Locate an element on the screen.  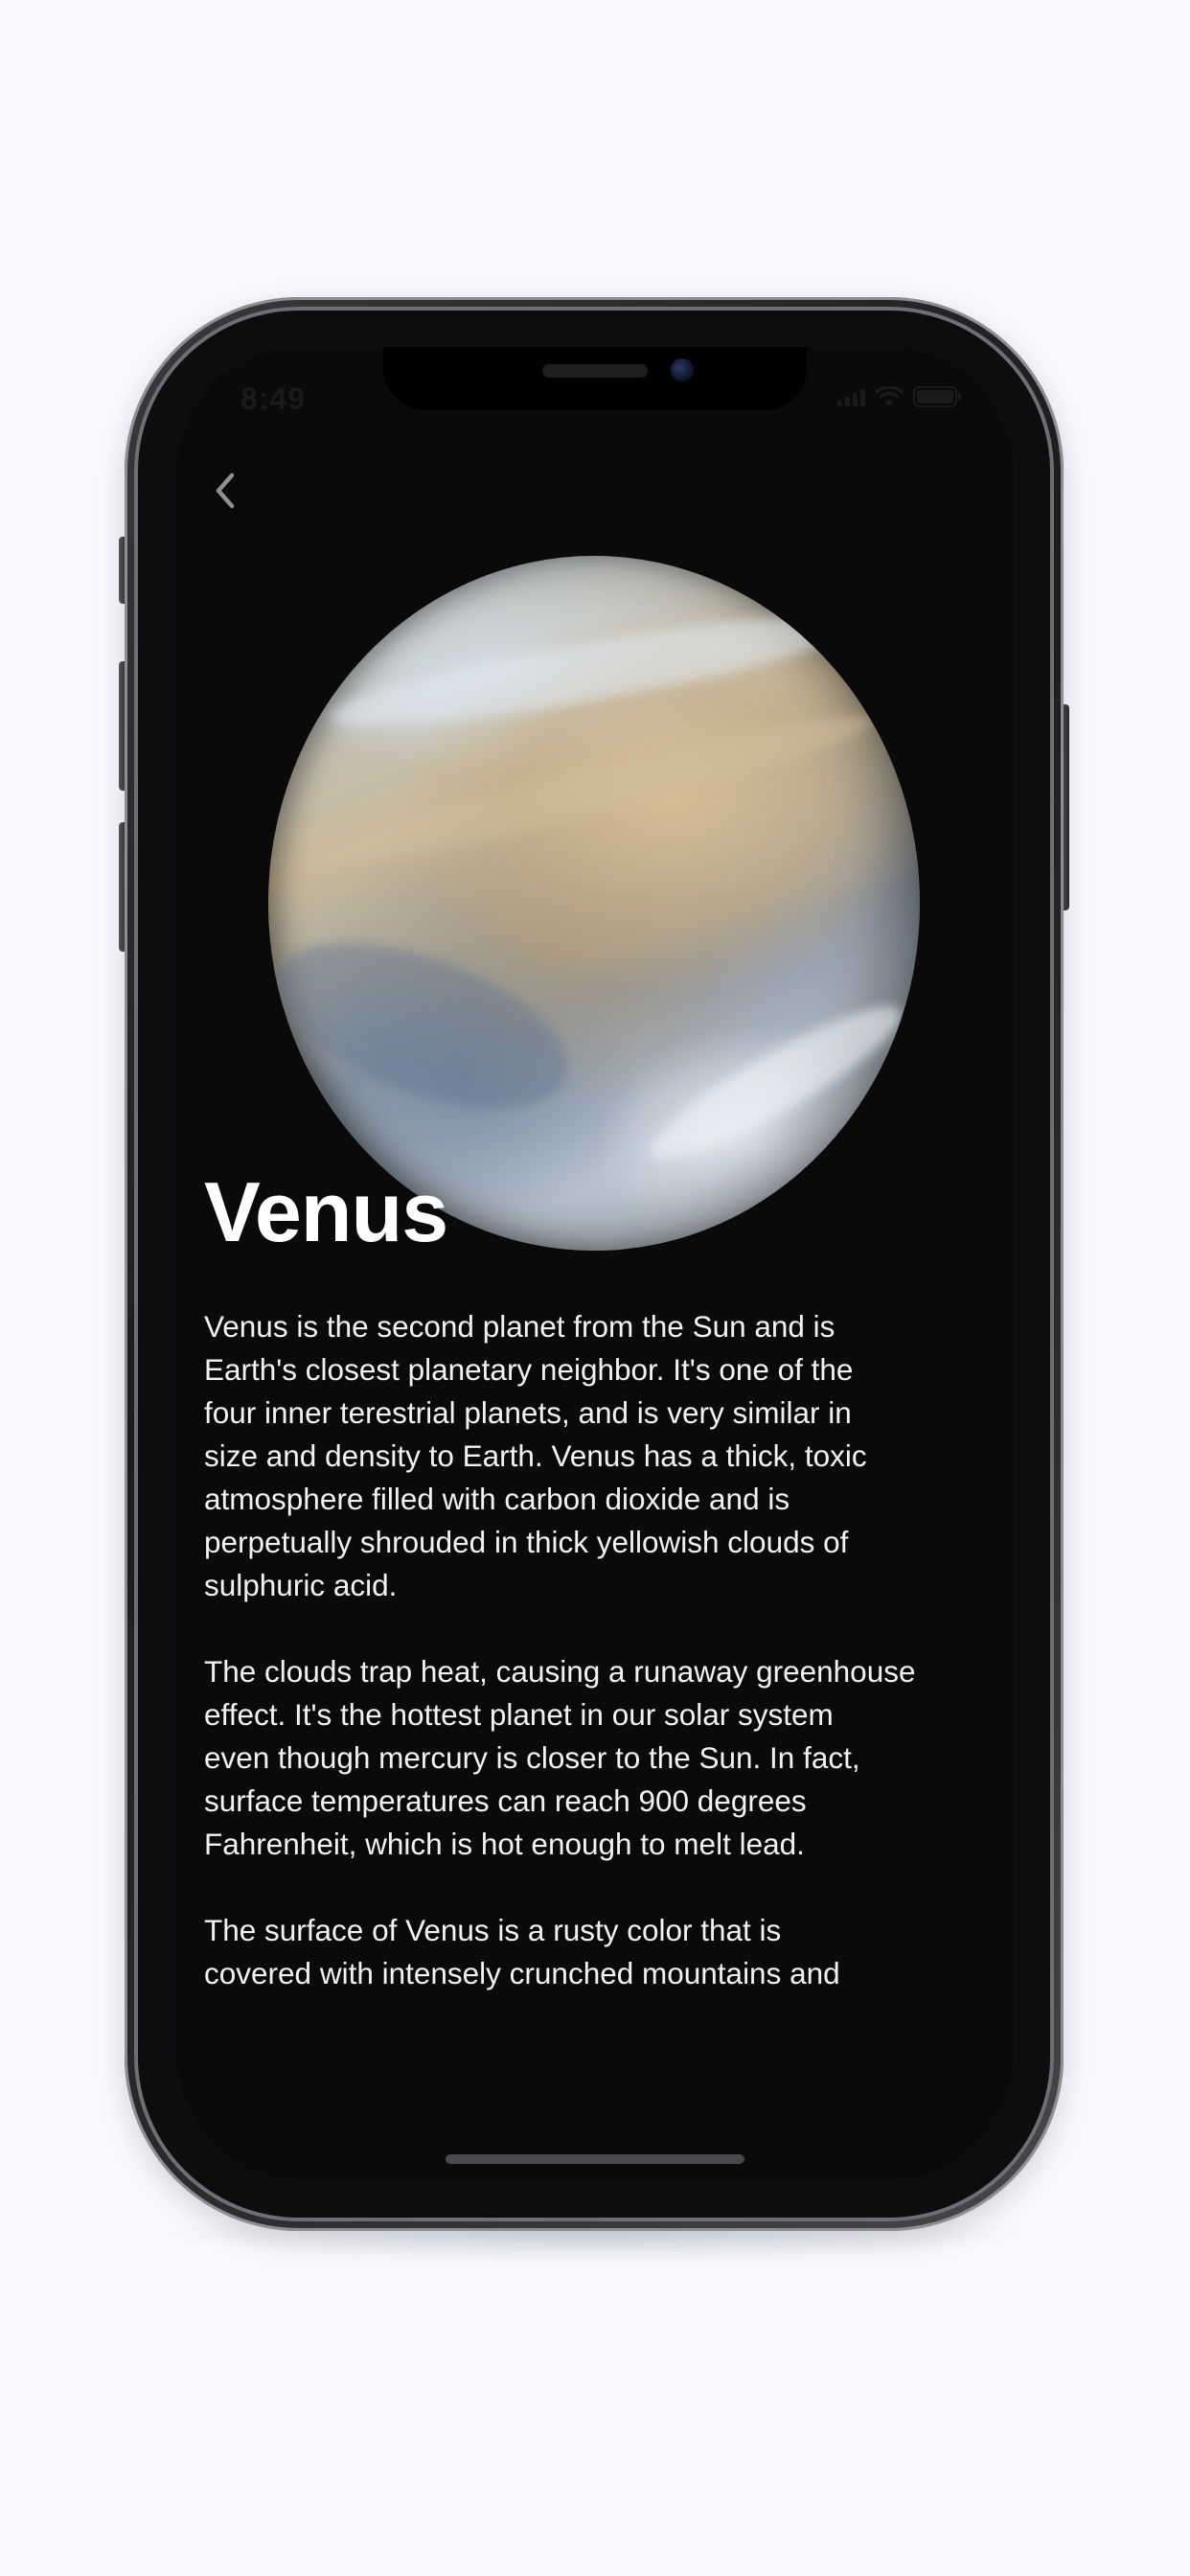
earpiece-speaker is located at coordinates (595, 371).